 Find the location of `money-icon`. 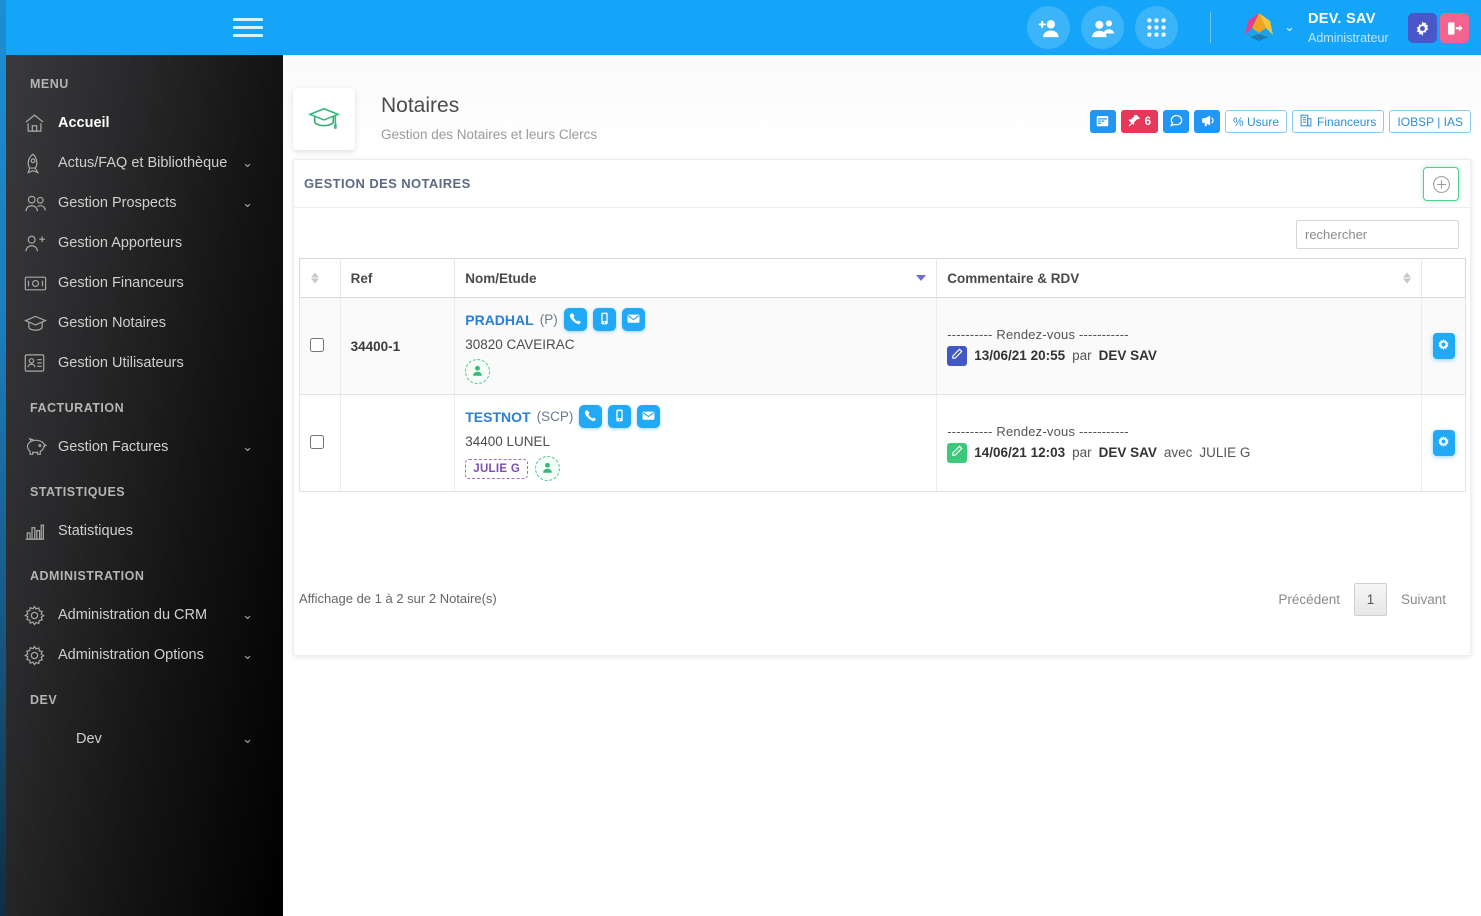

money-icon is located at coordinates (41, 283).